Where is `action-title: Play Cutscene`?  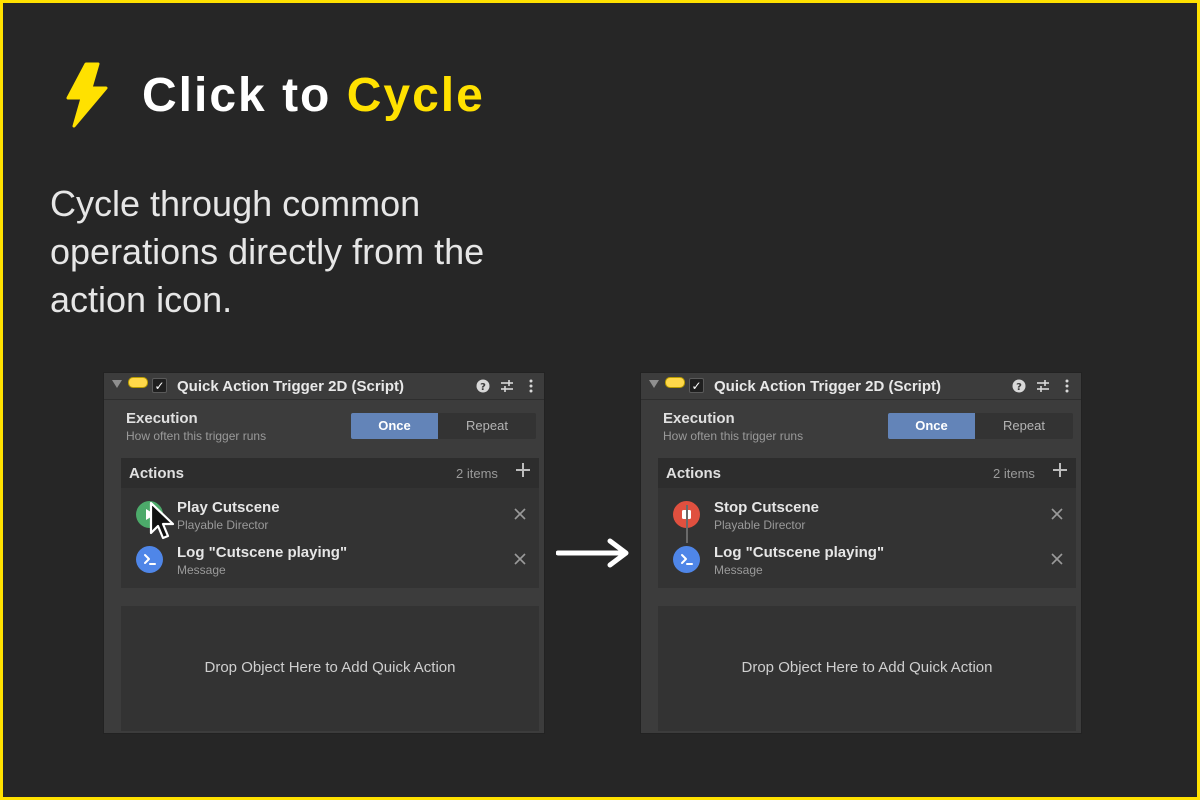 action-title: Play Cutscene is located at coordinates (228, 507).